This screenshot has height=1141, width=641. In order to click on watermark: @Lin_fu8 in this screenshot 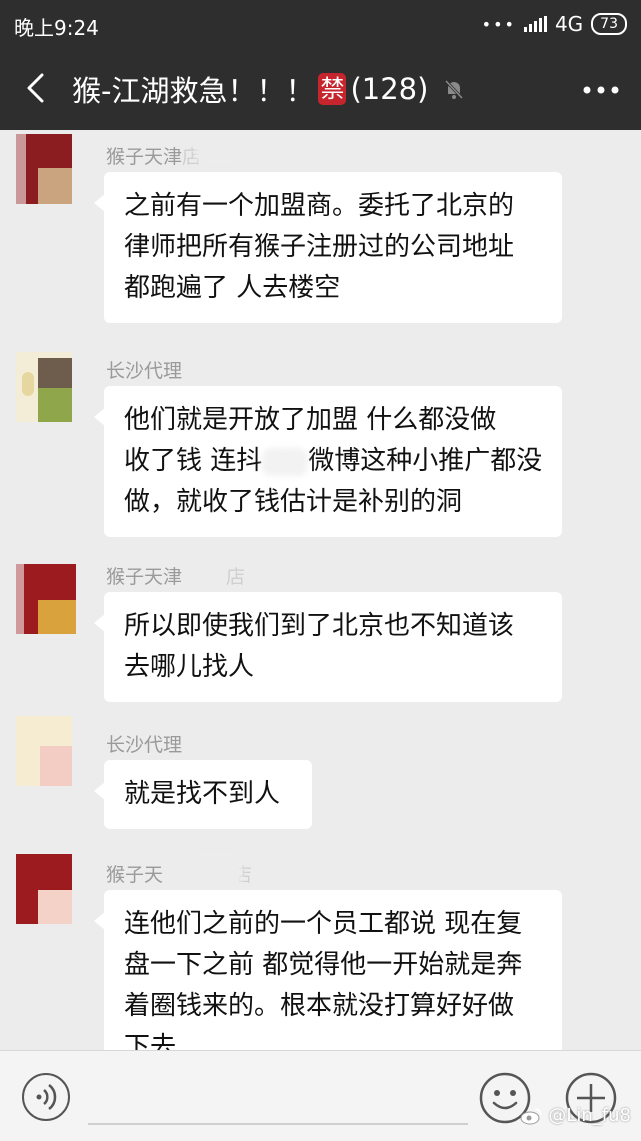, I will do `click(575, 1115)`.